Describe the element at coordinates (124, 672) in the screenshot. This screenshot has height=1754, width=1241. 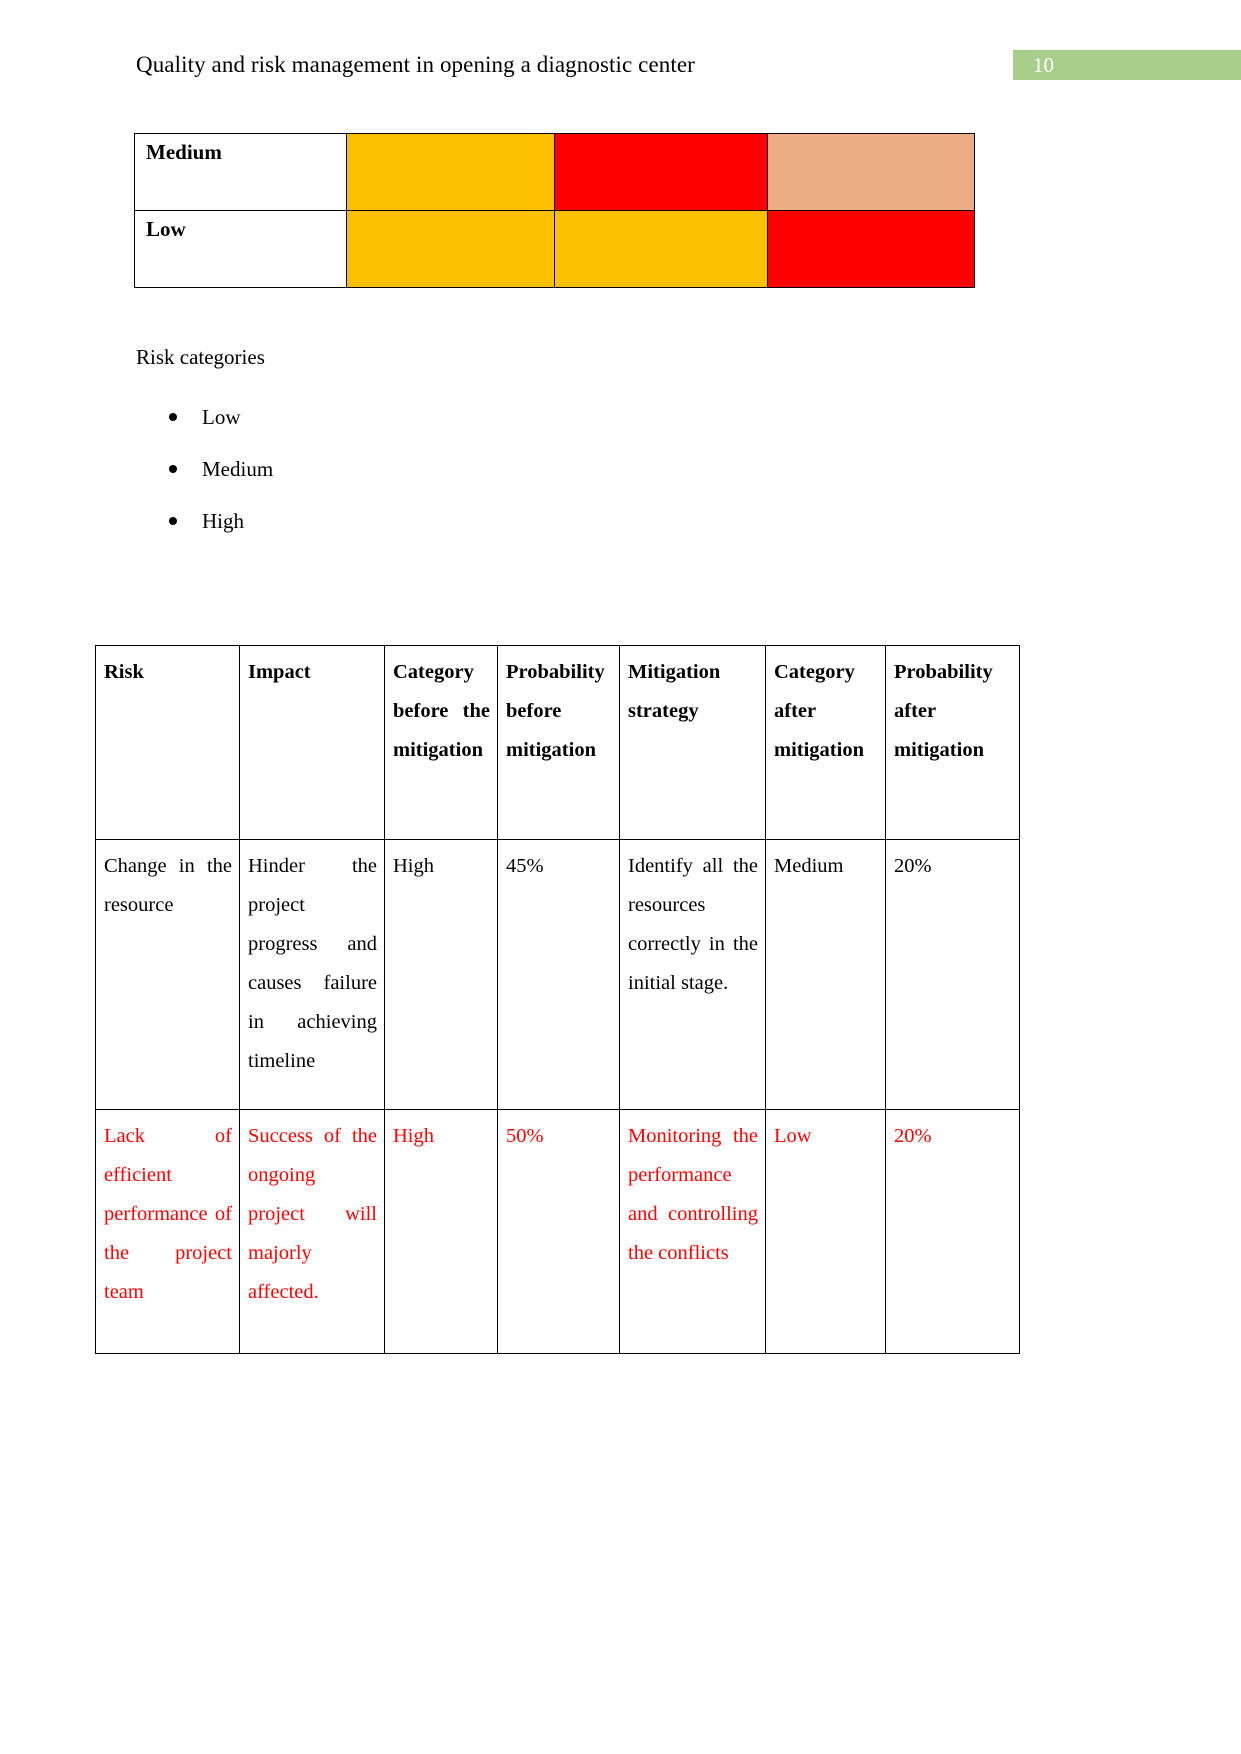
I see `column-header-label: Risk` at that location.